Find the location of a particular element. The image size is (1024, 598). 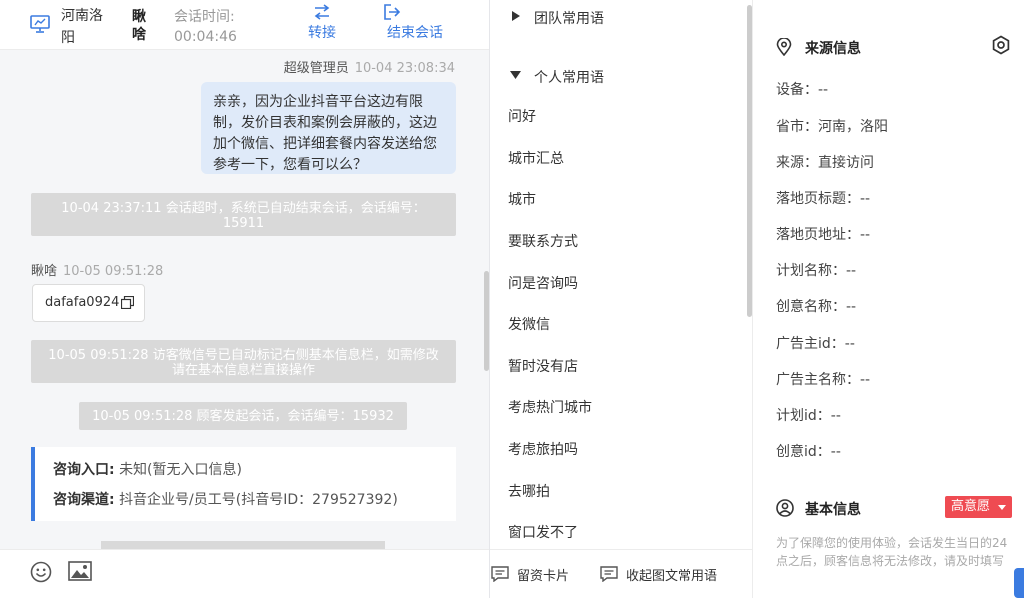

transfer-button: 转接 is located at coordinates (322, 23).